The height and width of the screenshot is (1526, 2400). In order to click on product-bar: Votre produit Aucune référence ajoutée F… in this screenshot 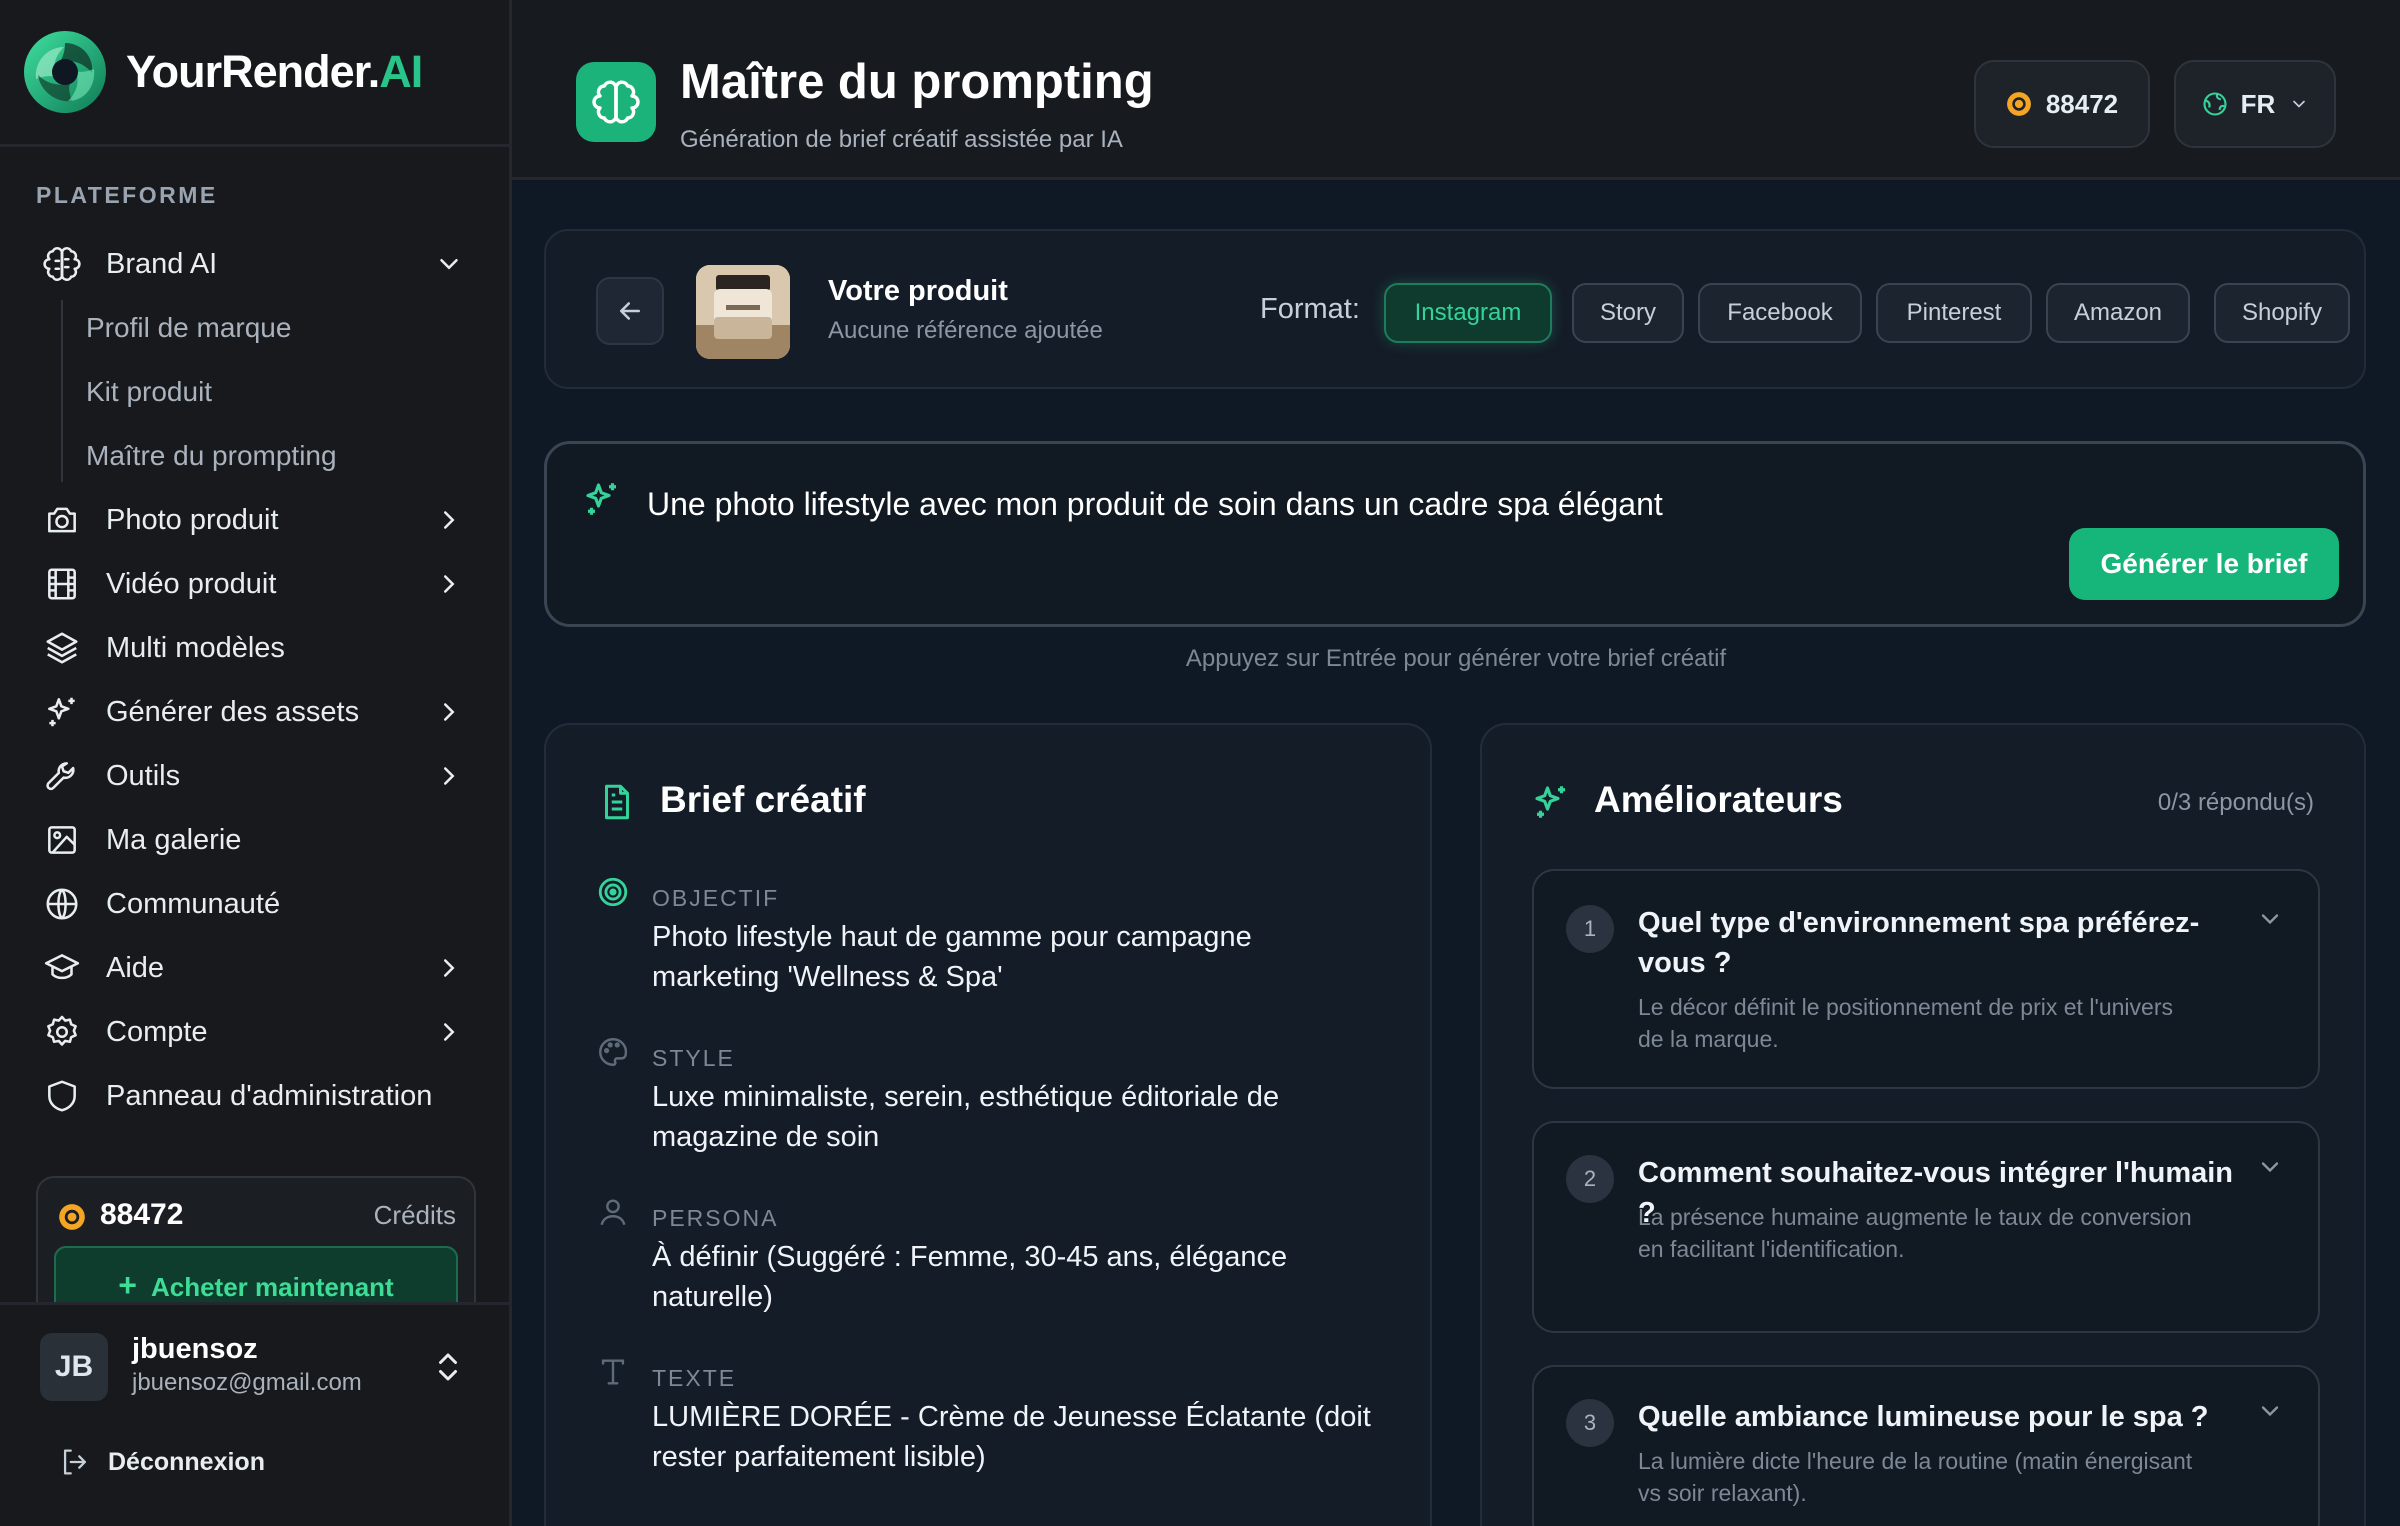, I will do `click(1455, 309)`.